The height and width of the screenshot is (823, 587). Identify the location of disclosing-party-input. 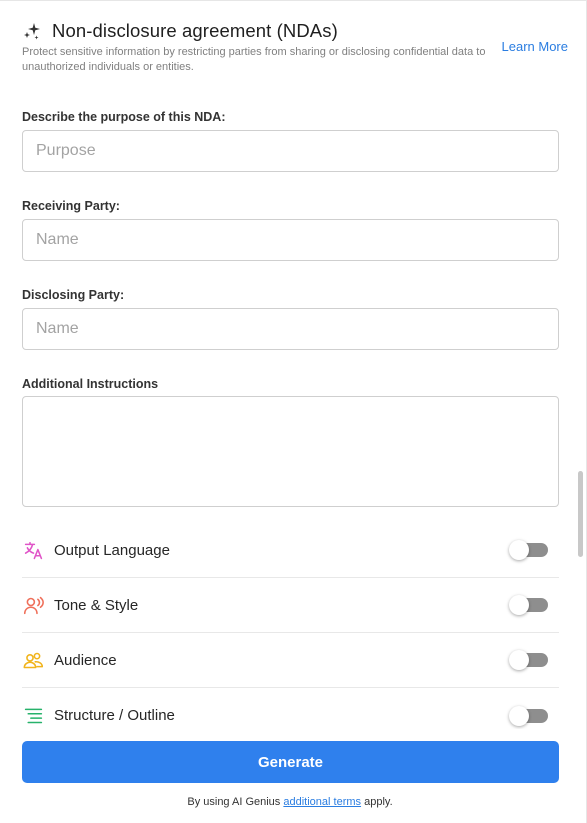
(290, 329).